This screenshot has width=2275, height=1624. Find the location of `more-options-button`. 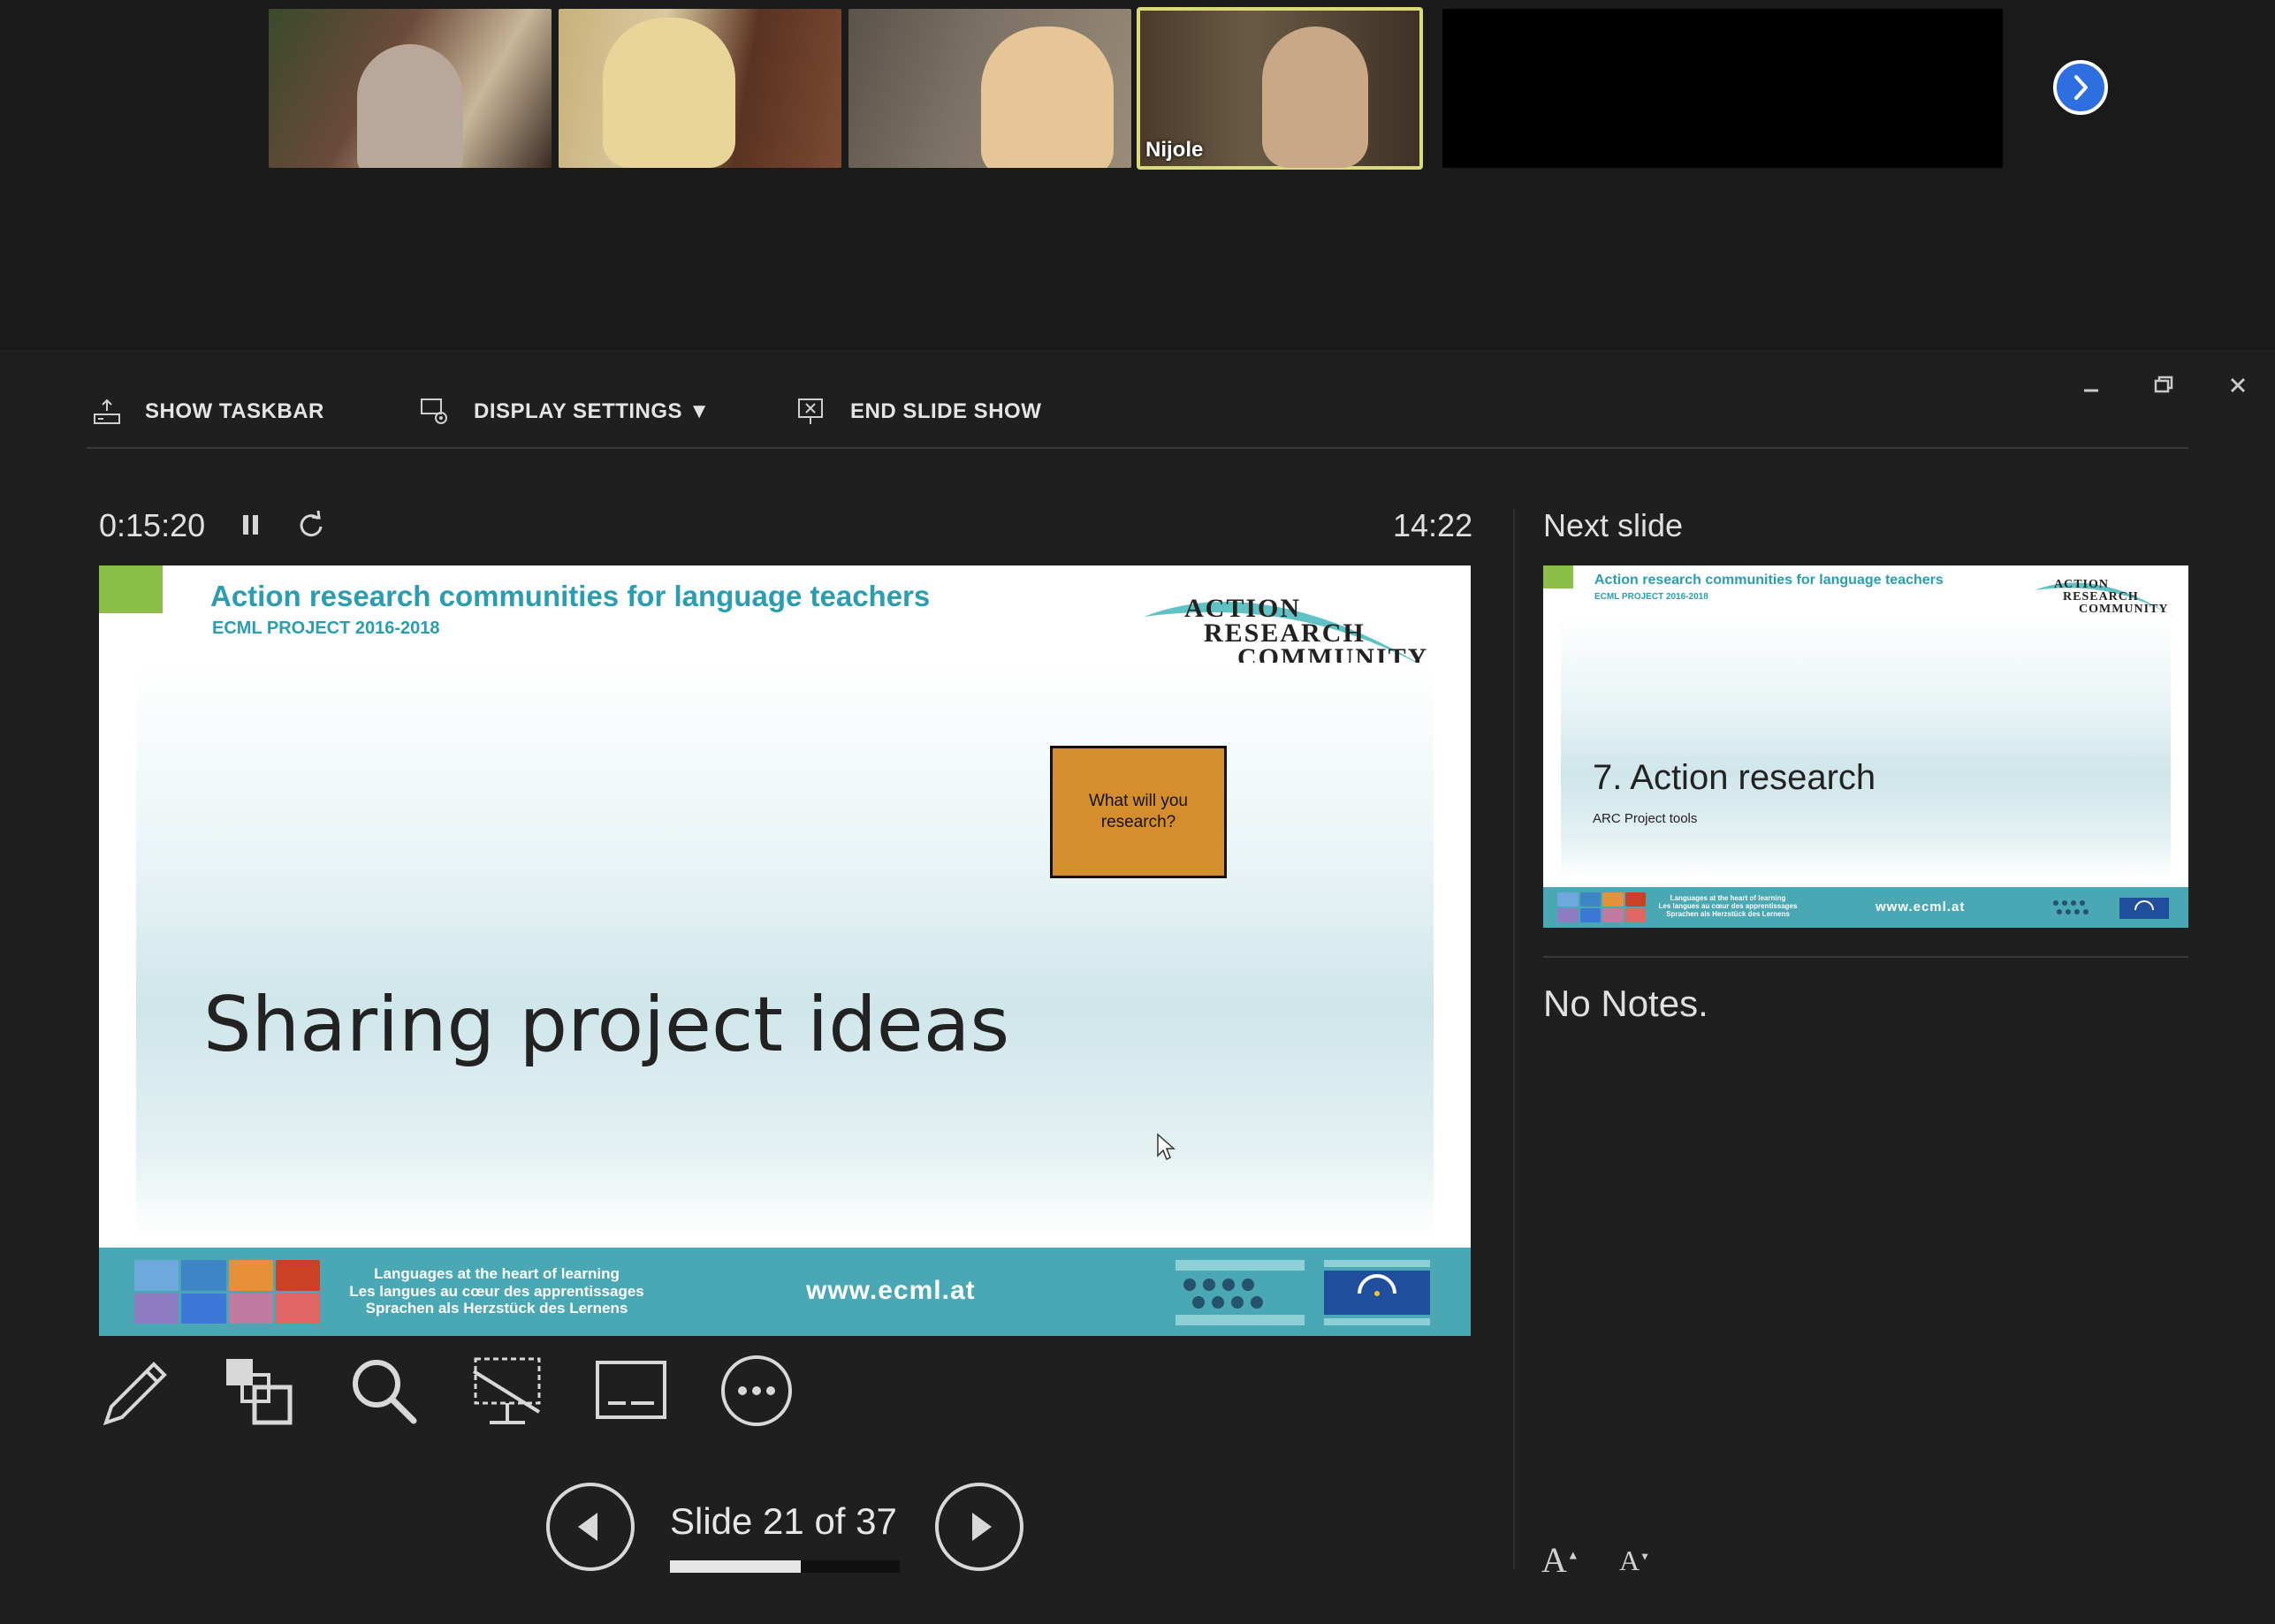

more-options-button is located at coordinates (756, 1391).